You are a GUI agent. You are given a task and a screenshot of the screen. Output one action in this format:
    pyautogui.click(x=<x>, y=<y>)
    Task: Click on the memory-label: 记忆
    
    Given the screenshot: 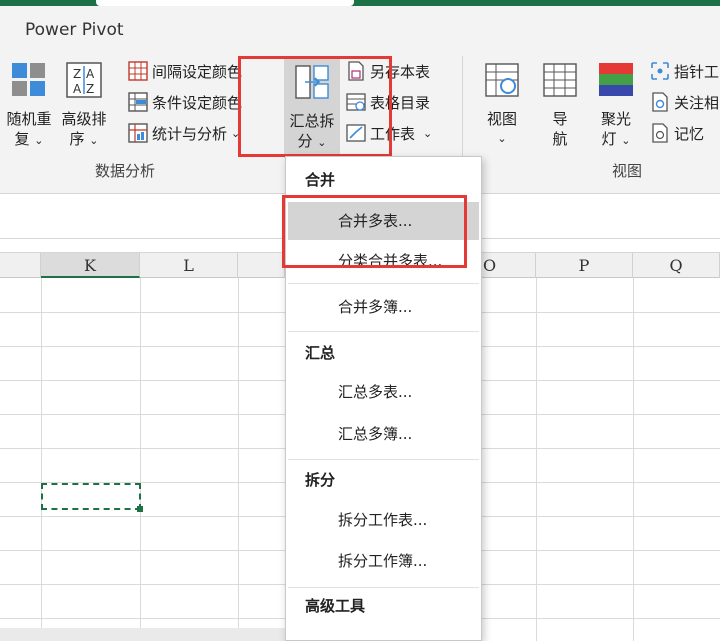 What is the action you would take?
    pyautogui.click(x=689, y=133)
    